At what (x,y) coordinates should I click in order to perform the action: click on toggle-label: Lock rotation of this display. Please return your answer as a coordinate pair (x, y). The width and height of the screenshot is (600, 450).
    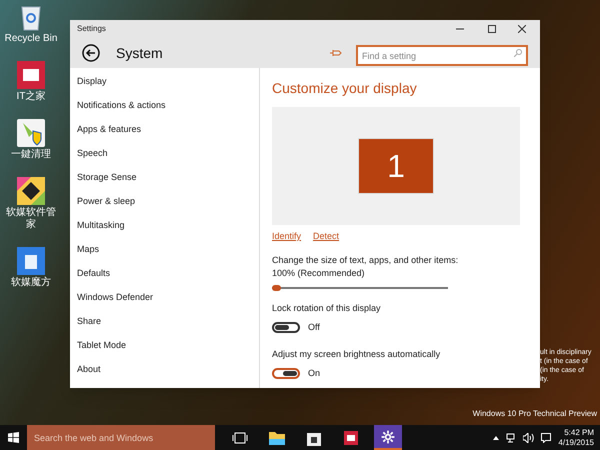
    Looking at the image, I should click on (327, 308).